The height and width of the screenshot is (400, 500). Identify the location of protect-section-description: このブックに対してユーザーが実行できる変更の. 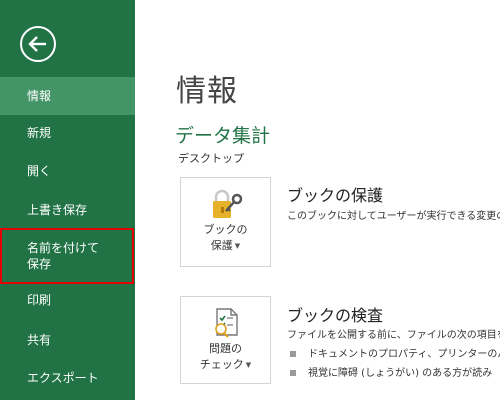
(393, 216).